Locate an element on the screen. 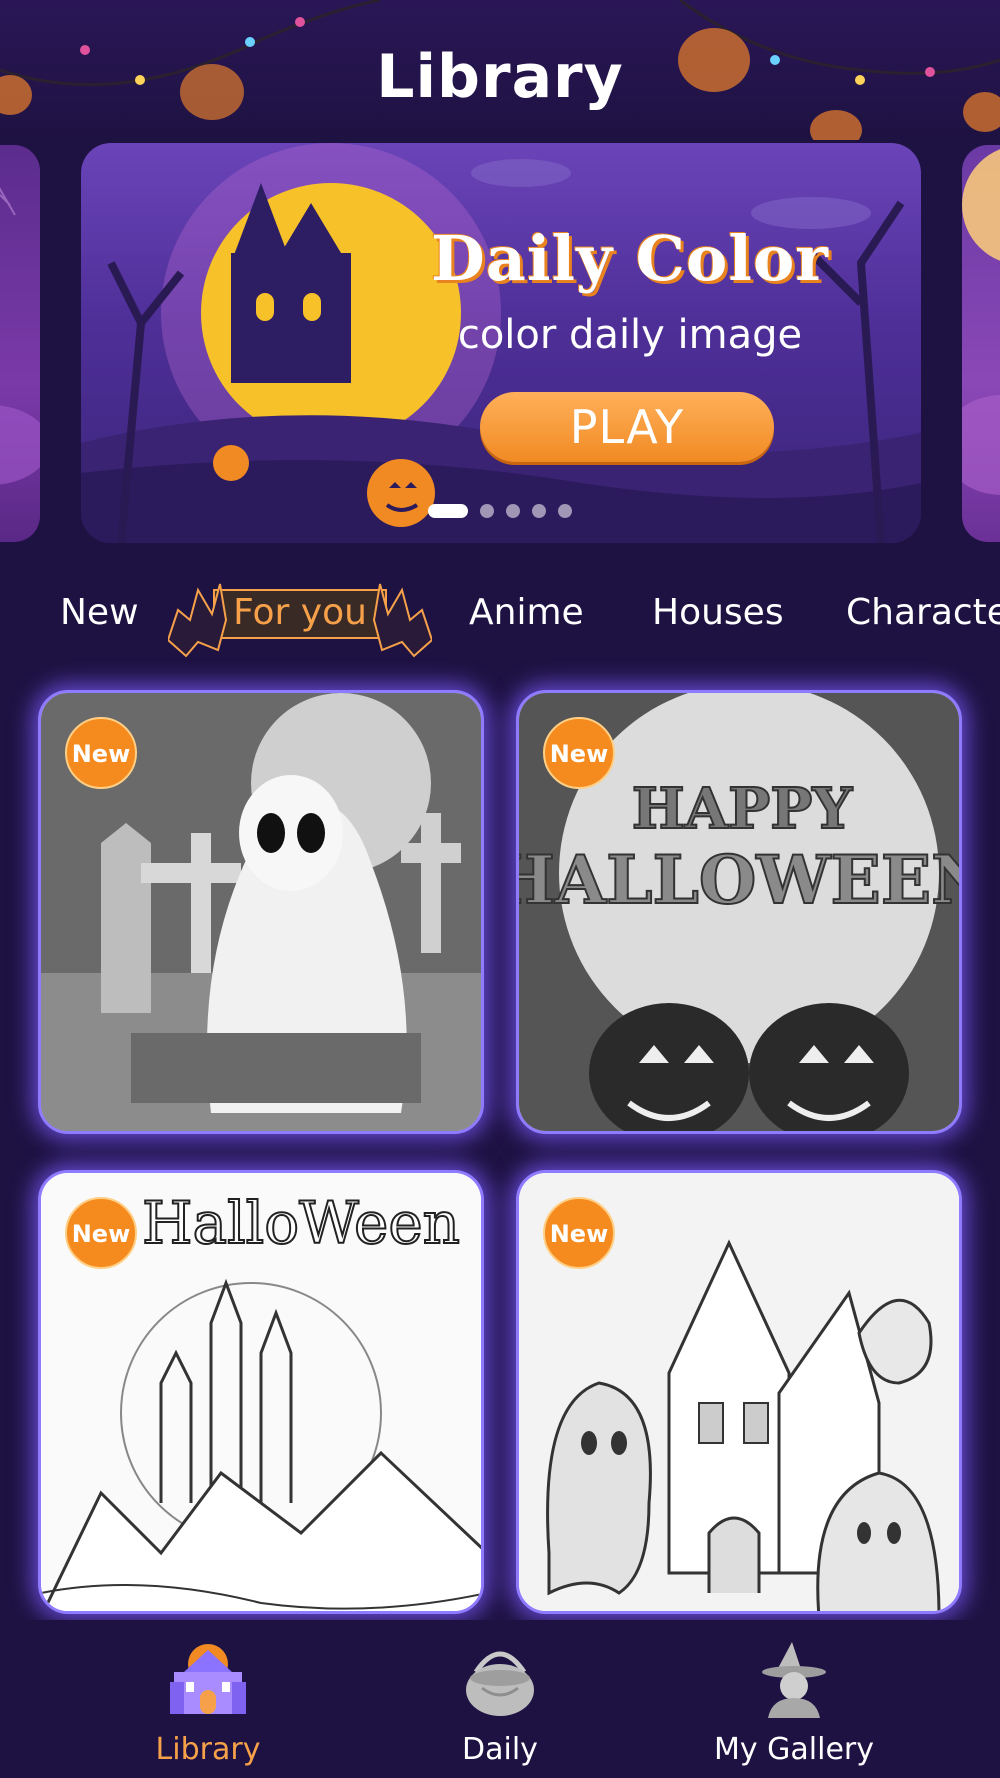 The height and width of the screenshot is (1778, 1000). pumpkin-basket-icon is located at coordinates (500, 1683).